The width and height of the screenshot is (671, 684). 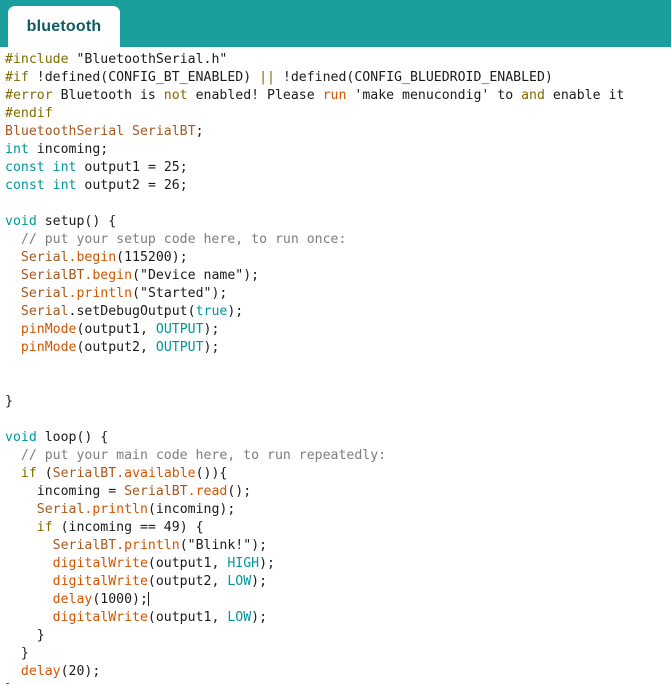 I want to click on code-token-plain: !defined(CONFIG_BT_ENABLED), so click(x=144, y=77).